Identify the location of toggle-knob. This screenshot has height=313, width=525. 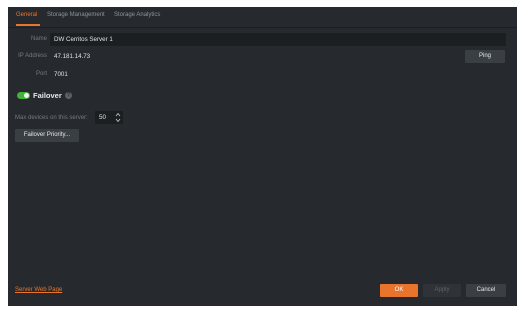
(26, 95).